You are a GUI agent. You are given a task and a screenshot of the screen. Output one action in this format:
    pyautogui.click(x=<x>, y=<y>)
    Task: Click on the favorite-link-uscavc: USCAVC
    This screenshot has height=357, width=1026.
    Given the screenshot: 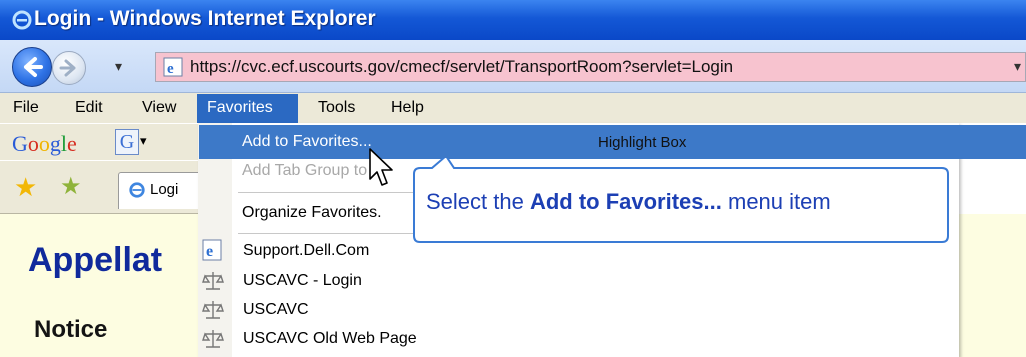 What is the action you would take?
    pyautogui.click(x=276, y=310)
    